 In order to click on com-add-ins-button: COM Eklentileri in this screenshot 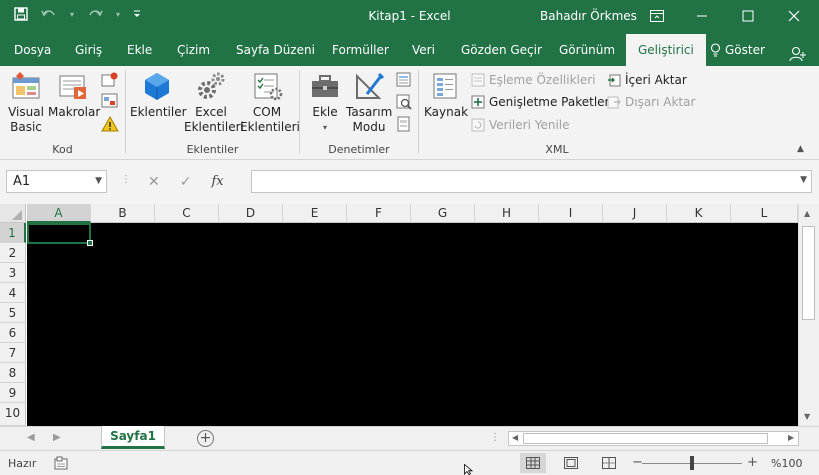, I will do `click(270, 102)`.